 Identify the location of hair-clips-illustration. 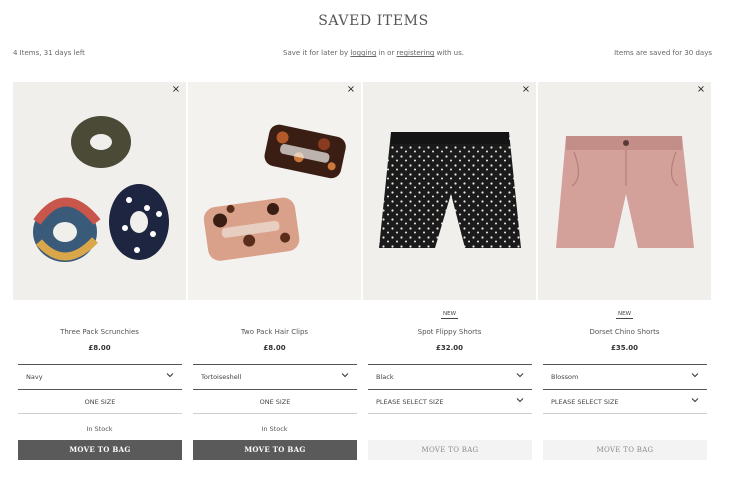
(274, 192).